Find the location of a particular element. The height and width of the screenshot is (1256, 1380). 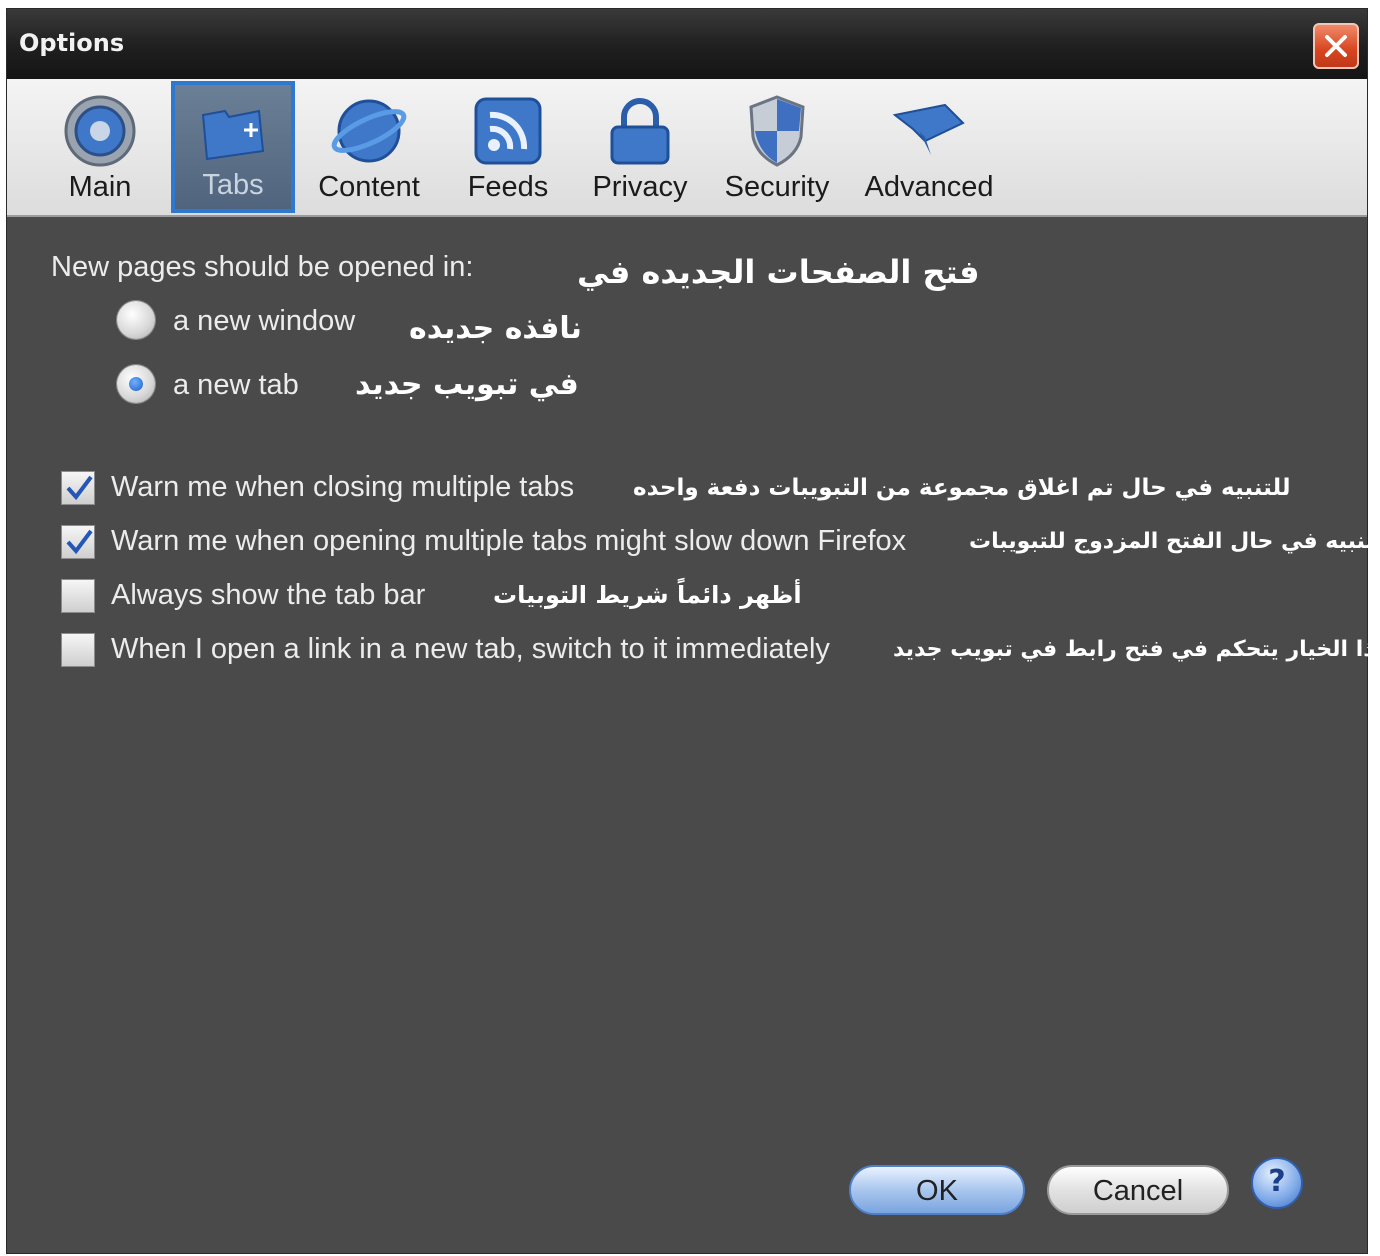

tabs-folder-icon is located at coordinates (233, 135).